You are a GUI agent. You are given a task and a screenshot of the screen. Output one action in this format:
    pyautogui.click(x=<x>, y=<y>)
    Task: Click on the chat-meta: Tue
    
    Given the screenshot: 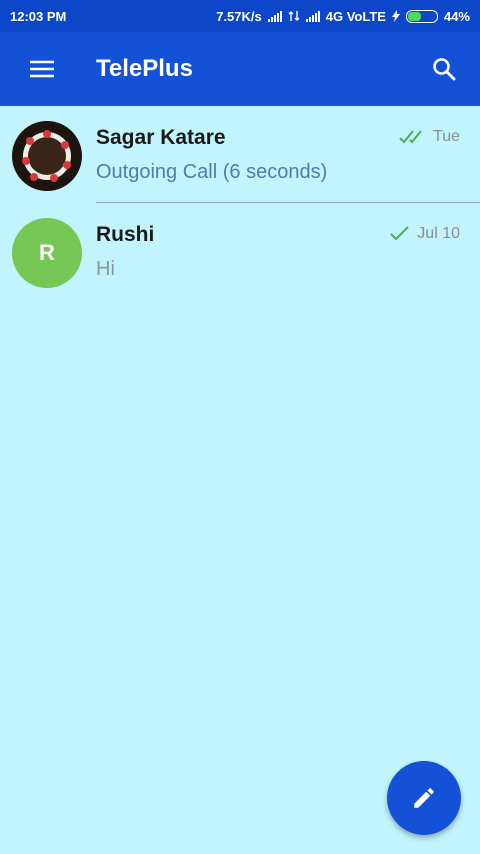 What is the action you would take?
    pyautogui.click(x=429, y=137)
    